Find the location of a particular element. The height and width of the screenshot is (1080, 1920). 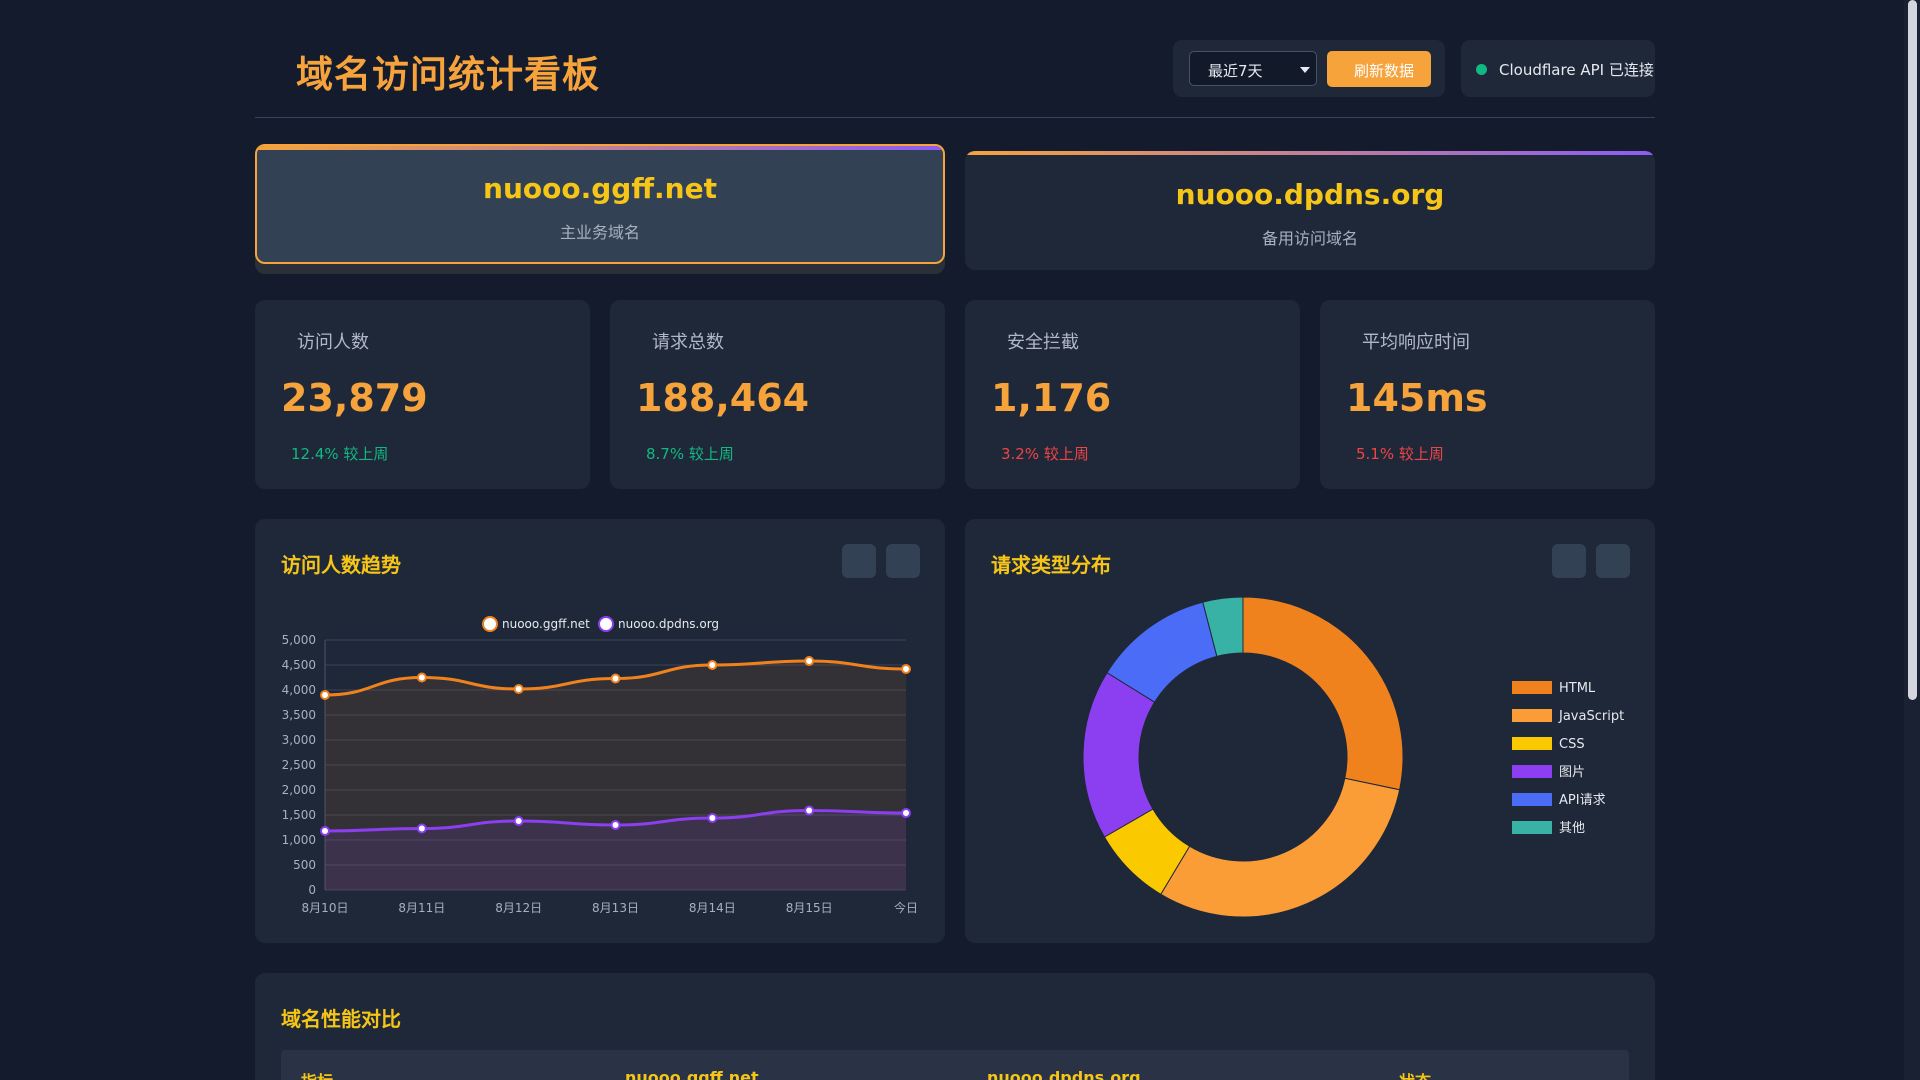

header: 域名访问统计看板 最近7天 刷新数据 Cloudflare API 已连接 is located at coordinates (955, 59).